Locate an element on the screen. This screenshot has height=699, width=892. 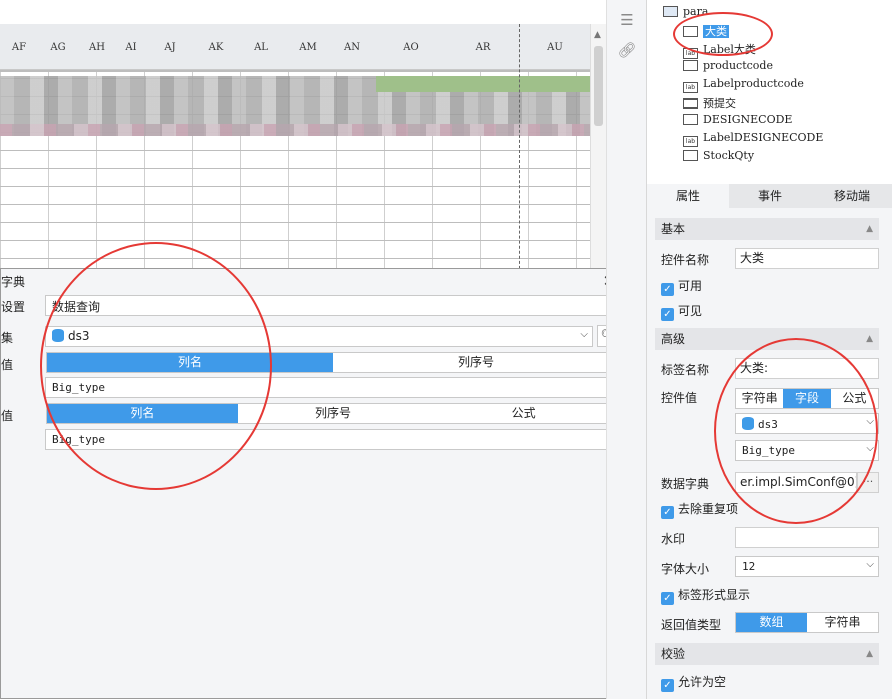
watermark-input is located at coordinates (807, 537).